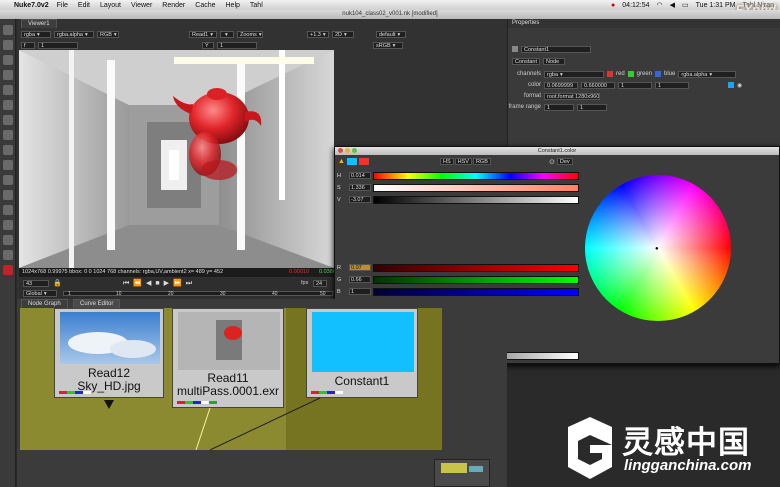 Image resolution: width=780 pixels, height=487 pixels. I want to click on color-dev-button: Dev, so click(564, 161).